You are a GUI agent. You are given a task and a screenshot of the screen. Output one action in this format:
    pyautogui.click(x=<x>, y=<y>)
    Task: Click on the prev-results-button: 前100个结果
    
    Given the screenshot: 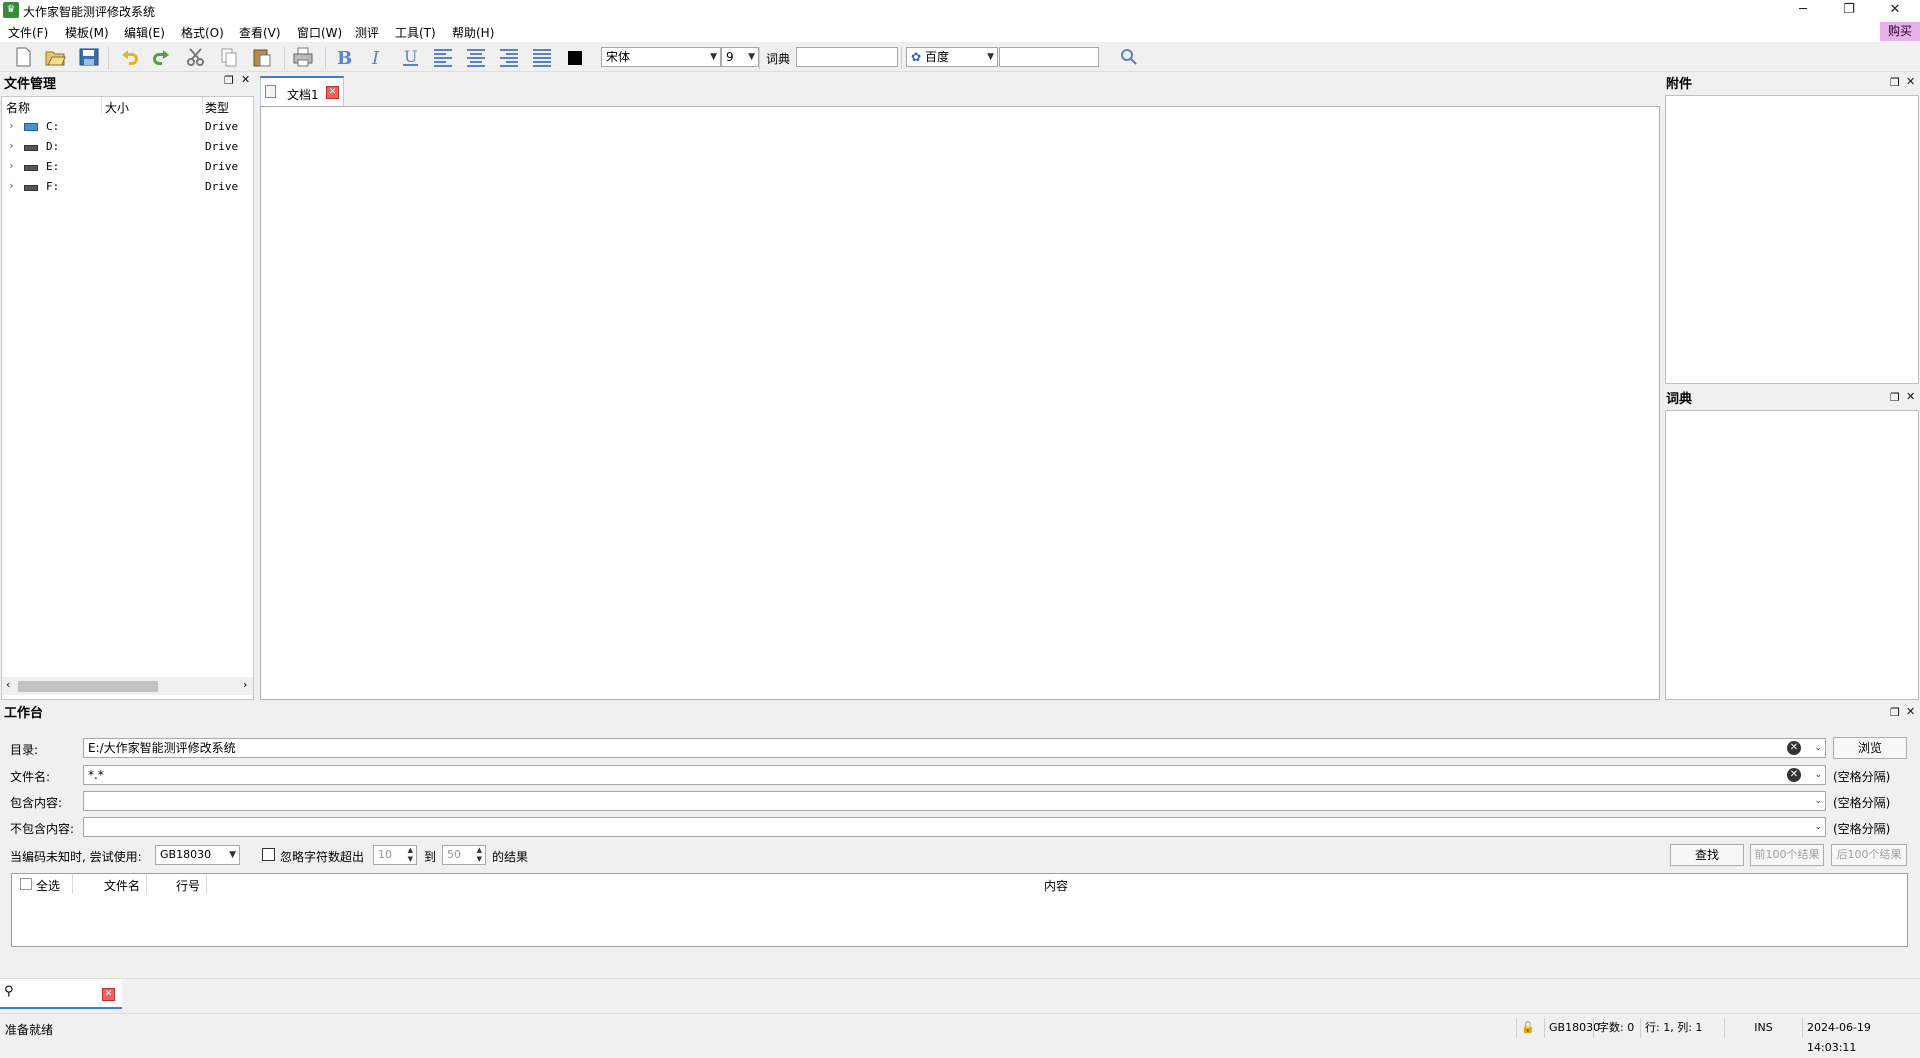 What is the action you would take?
    pyautogui.click(x=1787, y=855)
    